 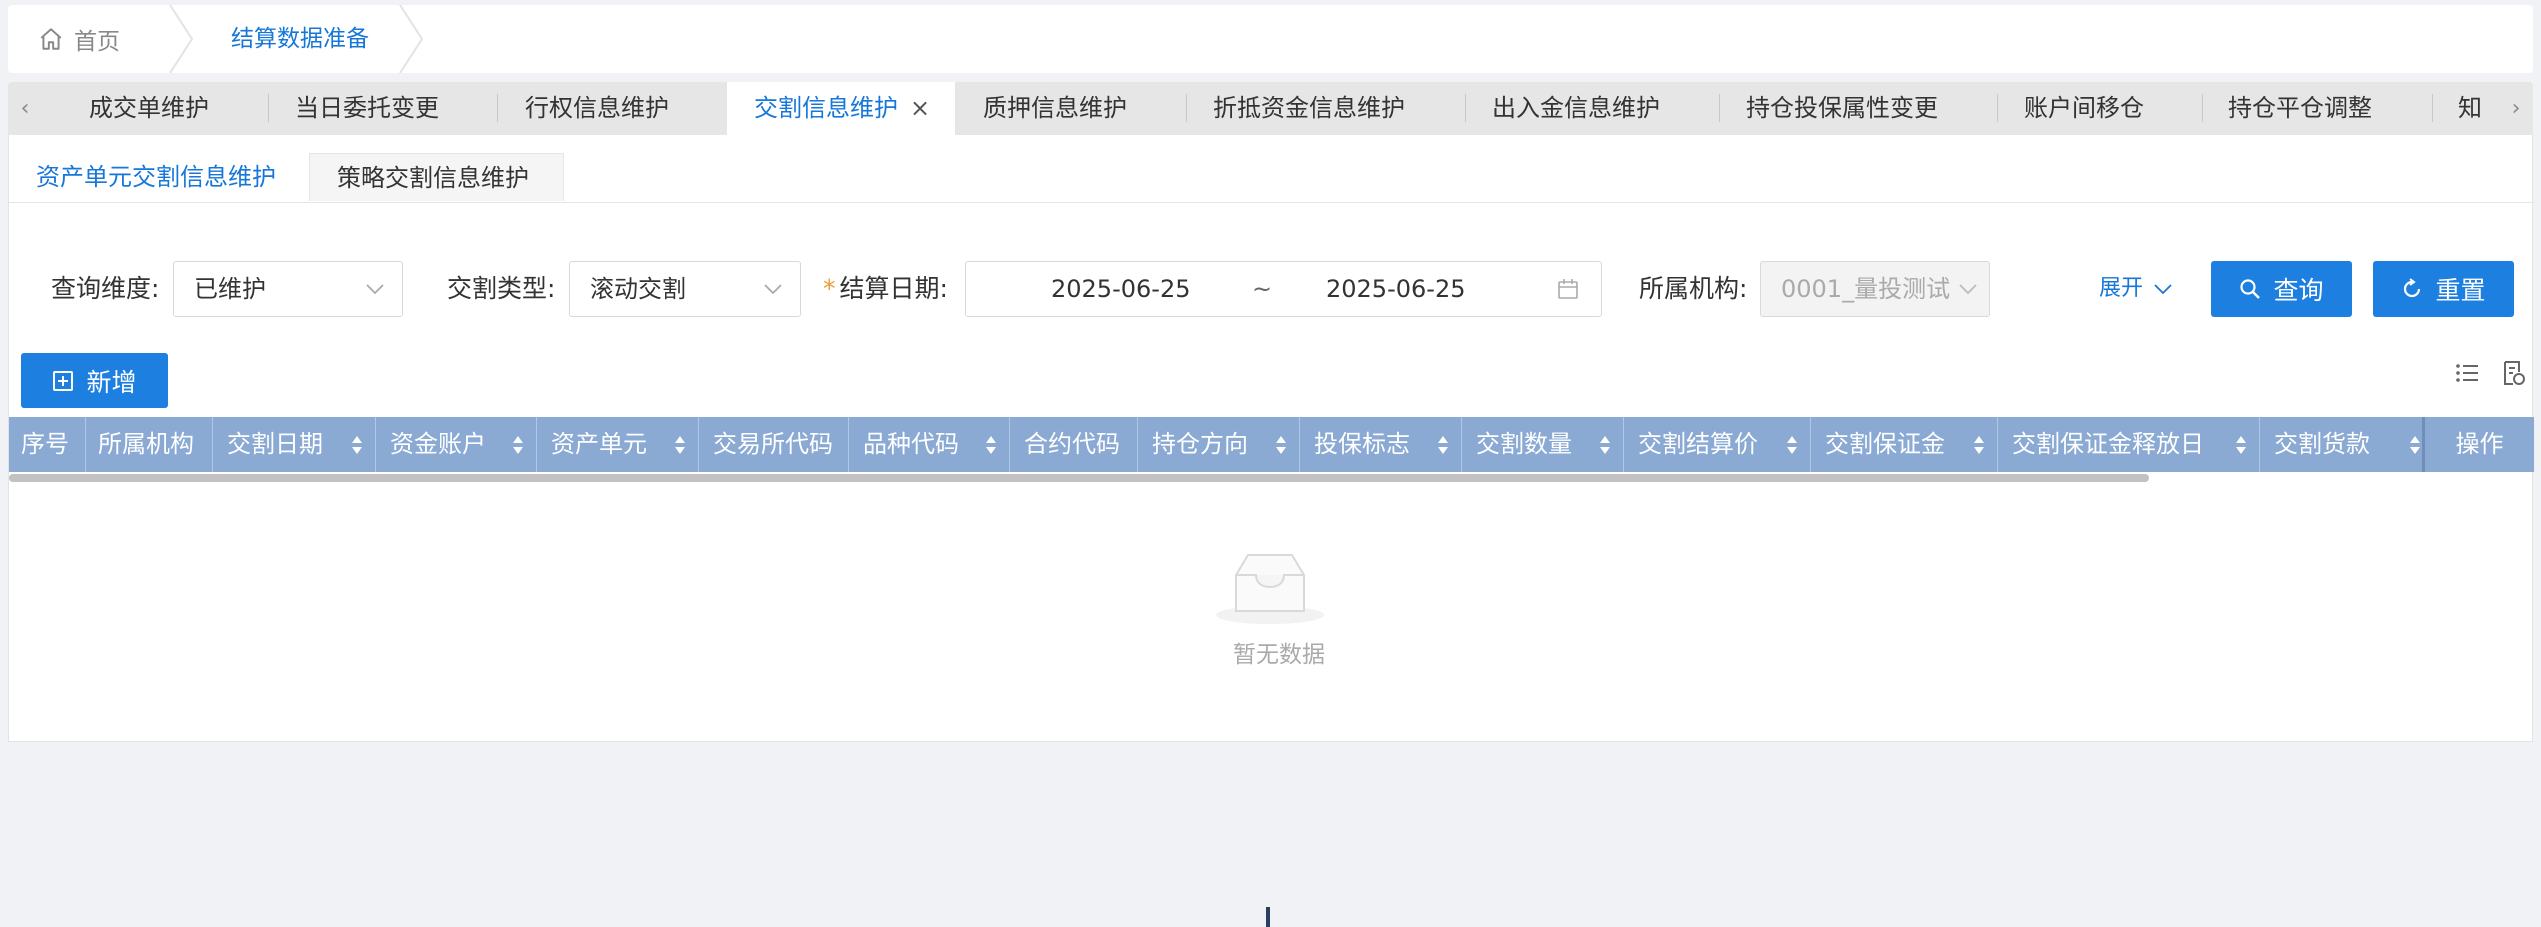 I want to click on tab-deposit-withdraw: 出入金信息维护, so click(x=1592, y=108).